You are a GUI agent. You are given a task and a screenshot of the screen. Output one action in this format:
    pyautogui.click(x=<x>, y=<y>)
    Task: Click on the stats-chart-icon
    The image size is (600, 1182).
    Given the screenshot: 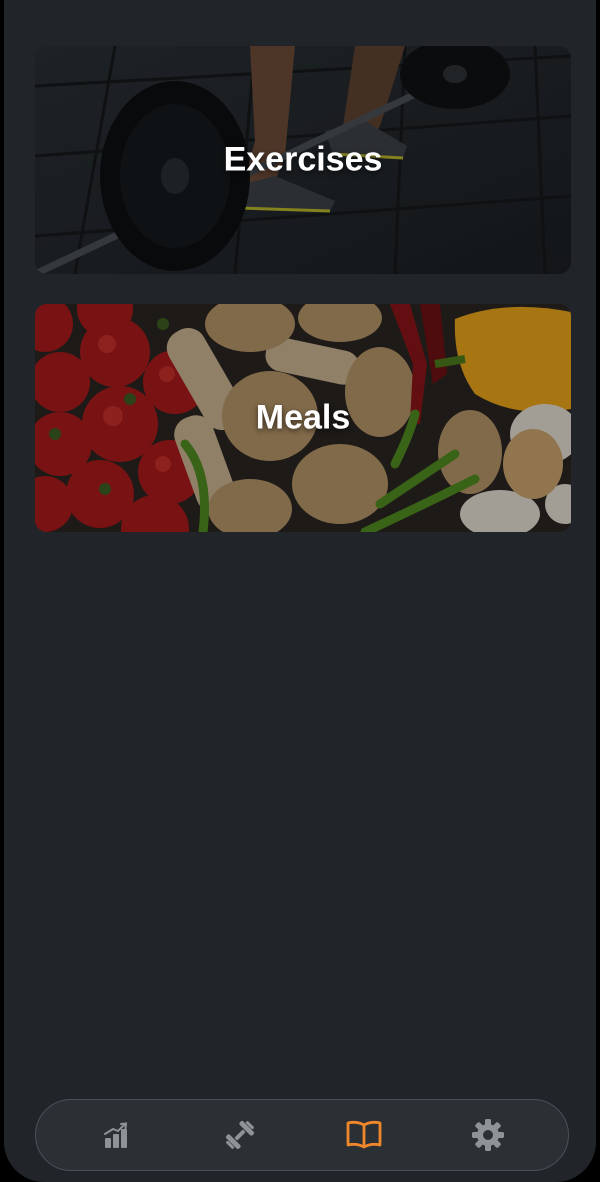 What is the action you would take?
    pyautogui.click(x=116, y=1135)
    